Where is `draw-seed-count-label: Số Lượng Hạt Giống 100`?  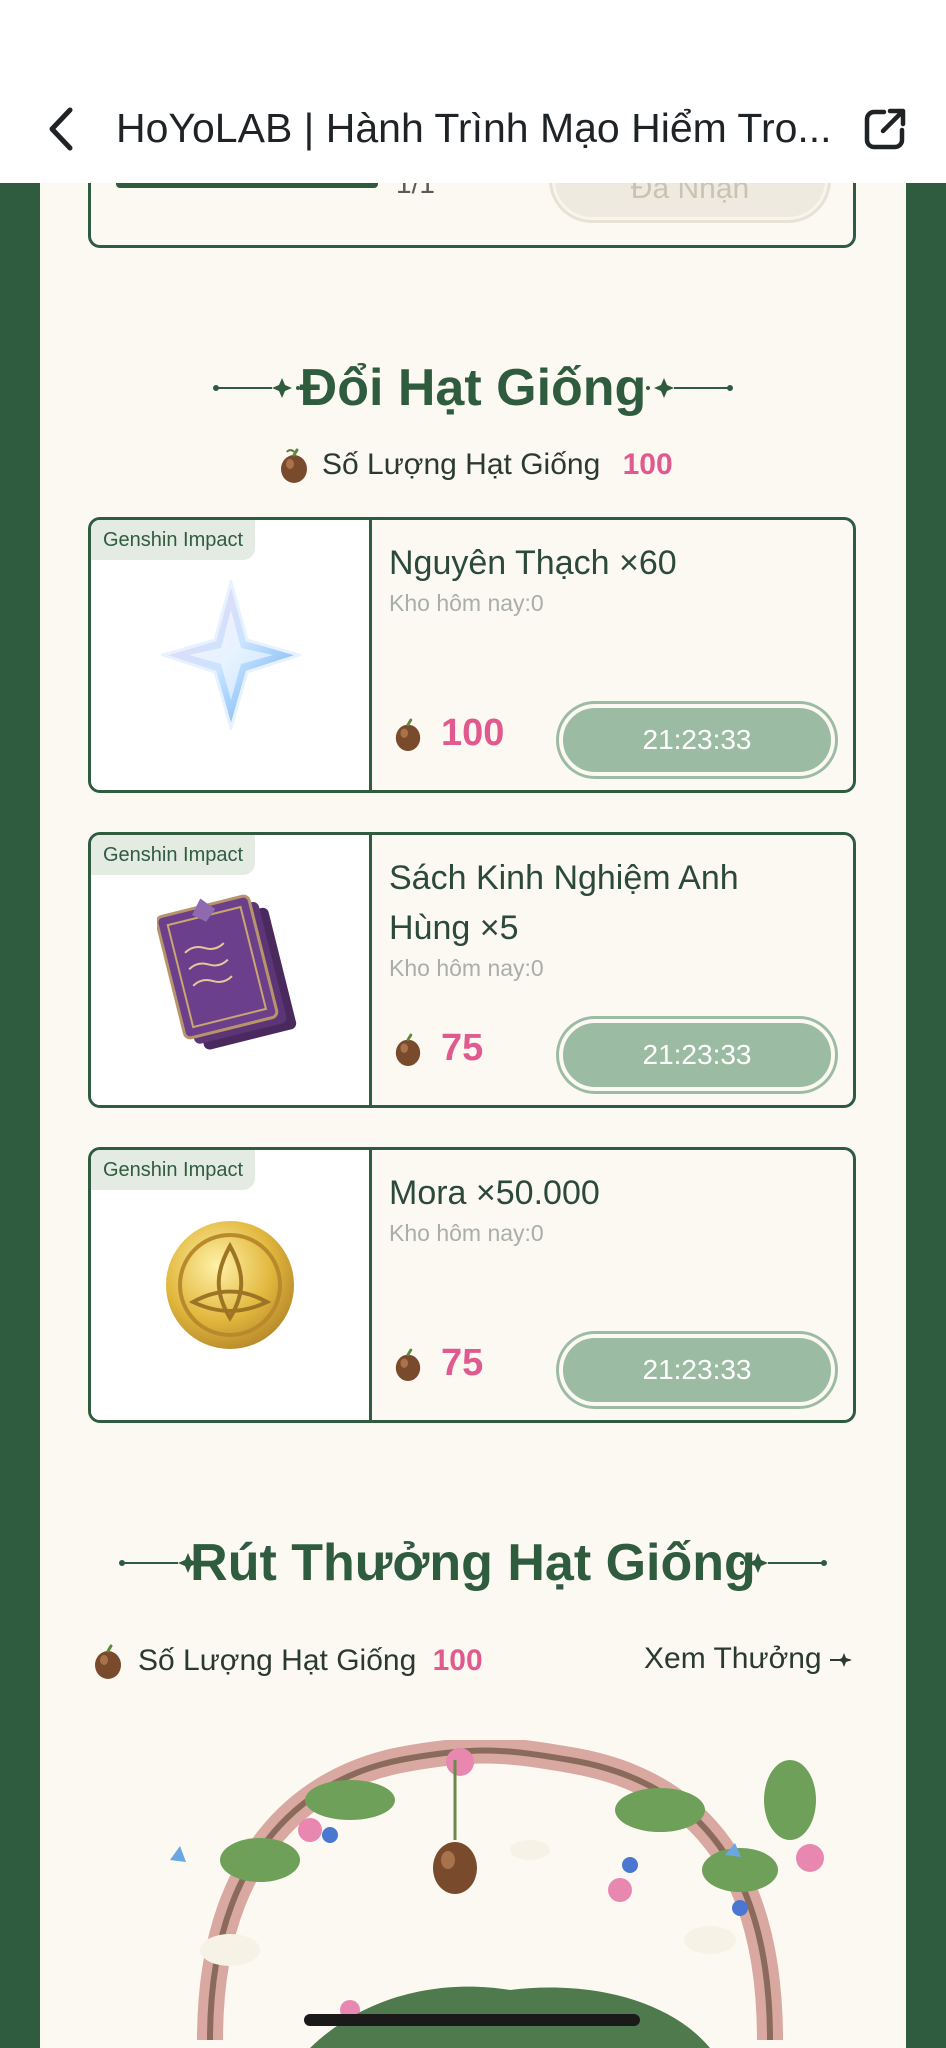
draw-seed-count-label: Số Lượng Hạt Giống 100 is located at coordinates (310, 1660).